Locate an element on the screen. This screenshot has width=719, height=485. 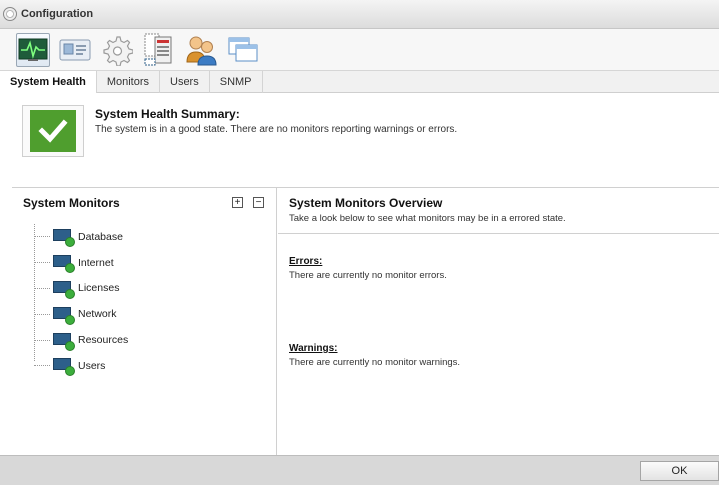
toolbar is located at coordinates (359, 50).